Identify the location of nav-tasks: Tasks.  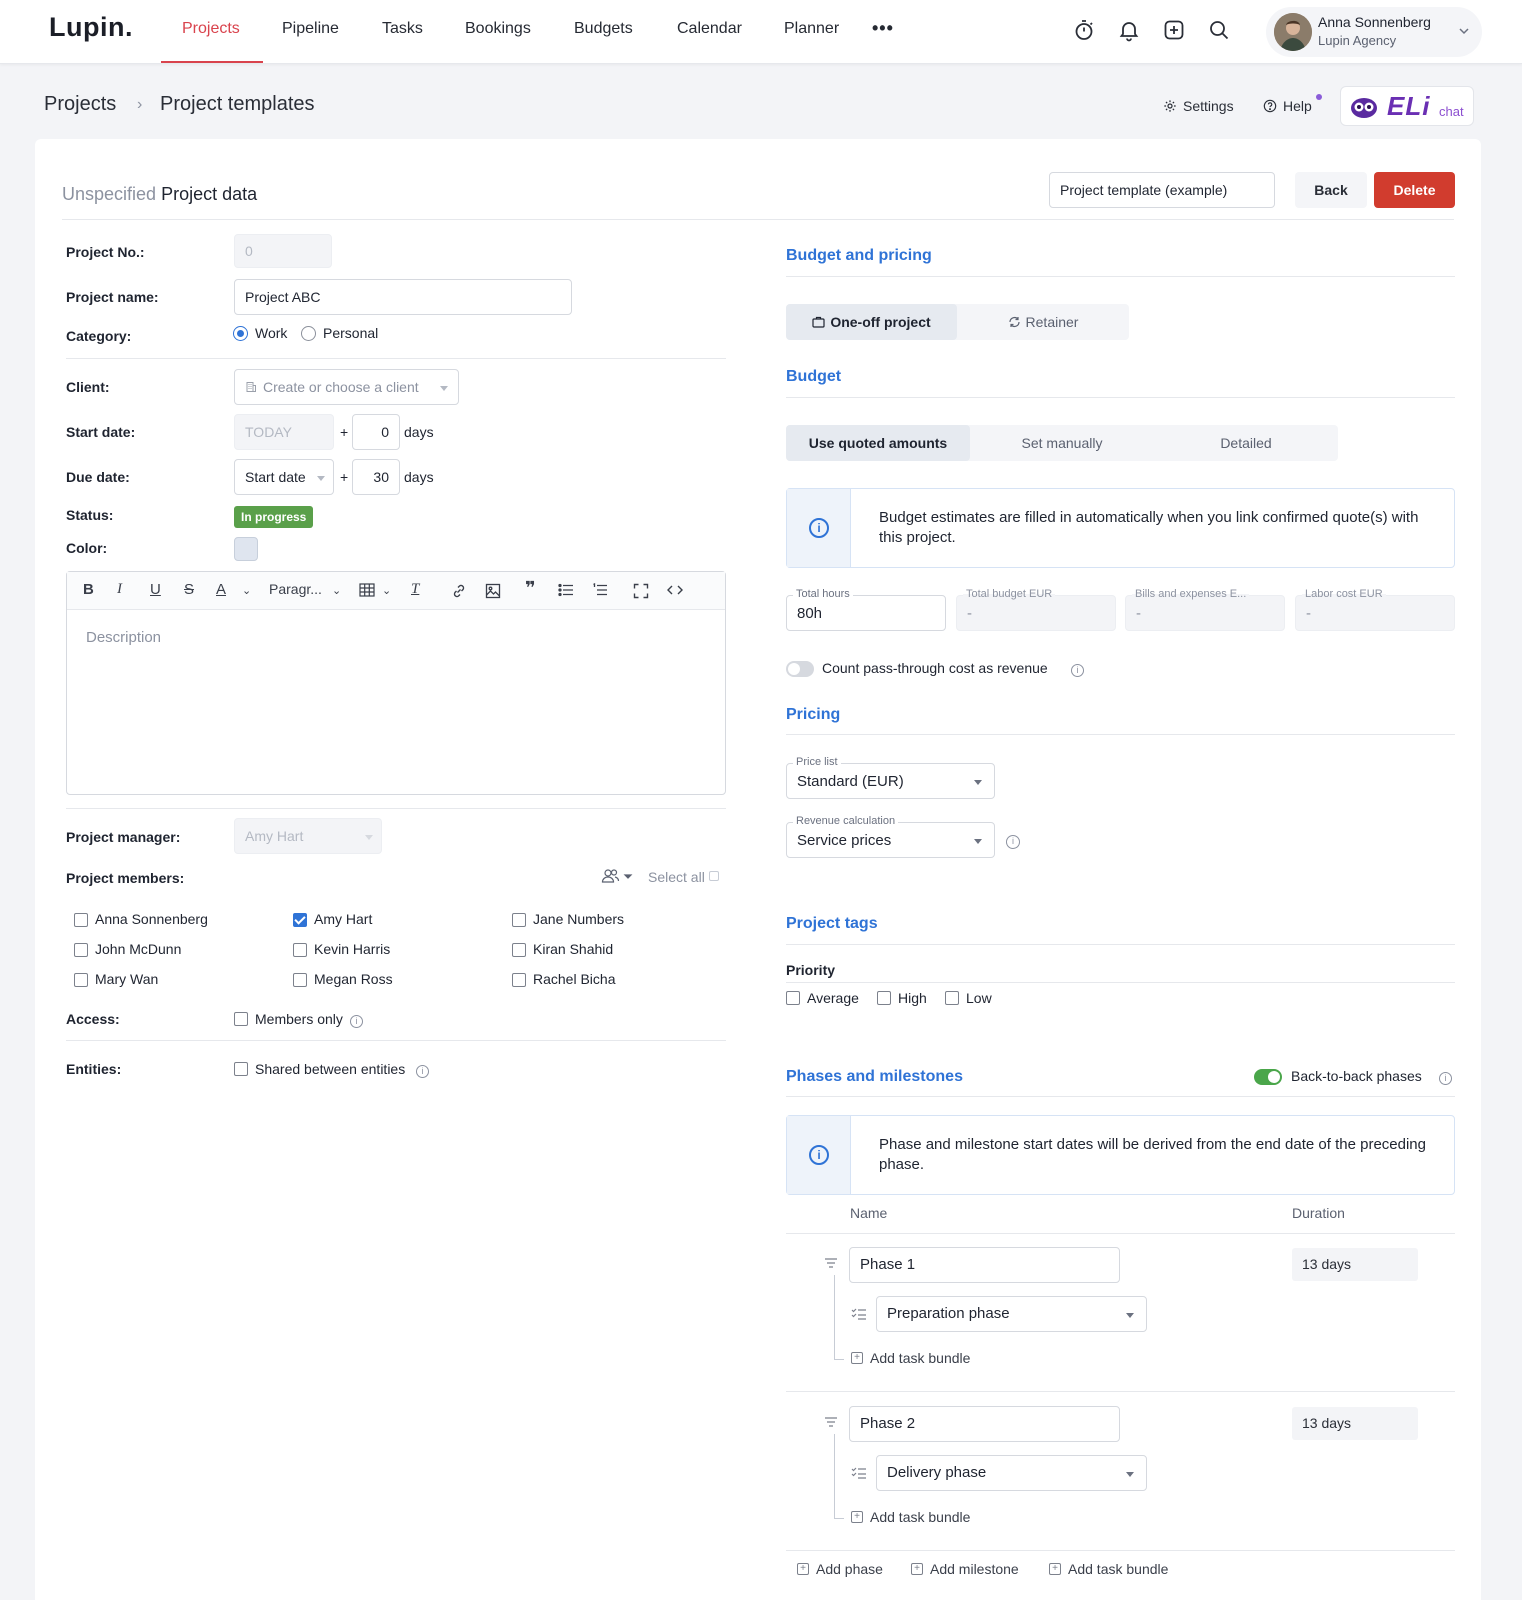
(402, 29).